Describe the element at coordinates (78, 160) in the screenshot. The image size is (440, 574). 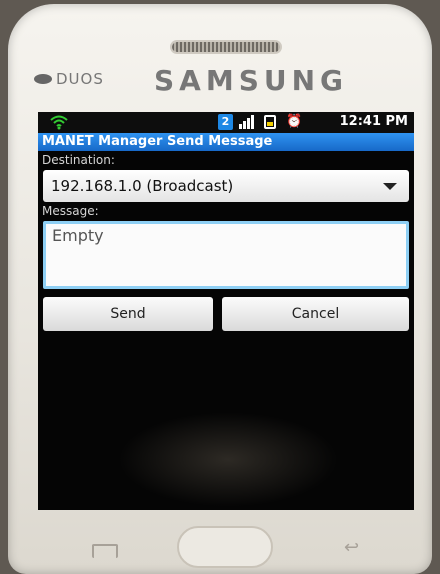
I see `destination-label: Destination:` at that location.